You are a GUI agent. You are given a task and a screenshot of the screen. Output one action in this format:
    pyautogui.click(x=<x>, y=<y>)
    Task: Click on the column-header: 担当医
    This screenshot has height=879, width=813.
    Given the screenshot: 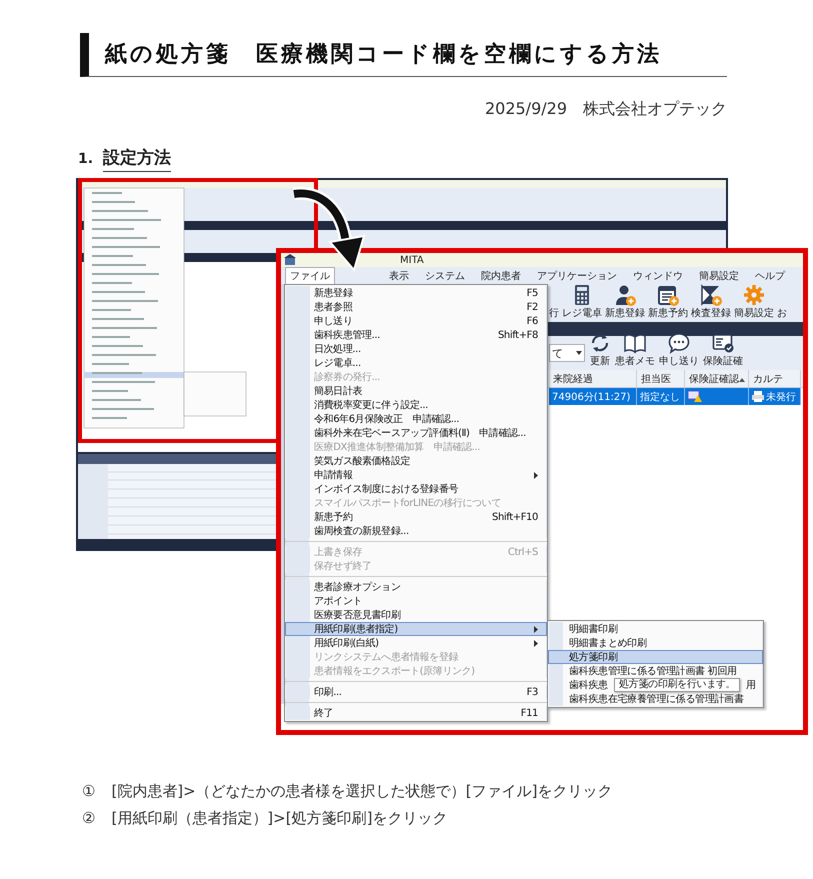 What is the action you would take?
    pyautogui.click(x=661, y=378)
    